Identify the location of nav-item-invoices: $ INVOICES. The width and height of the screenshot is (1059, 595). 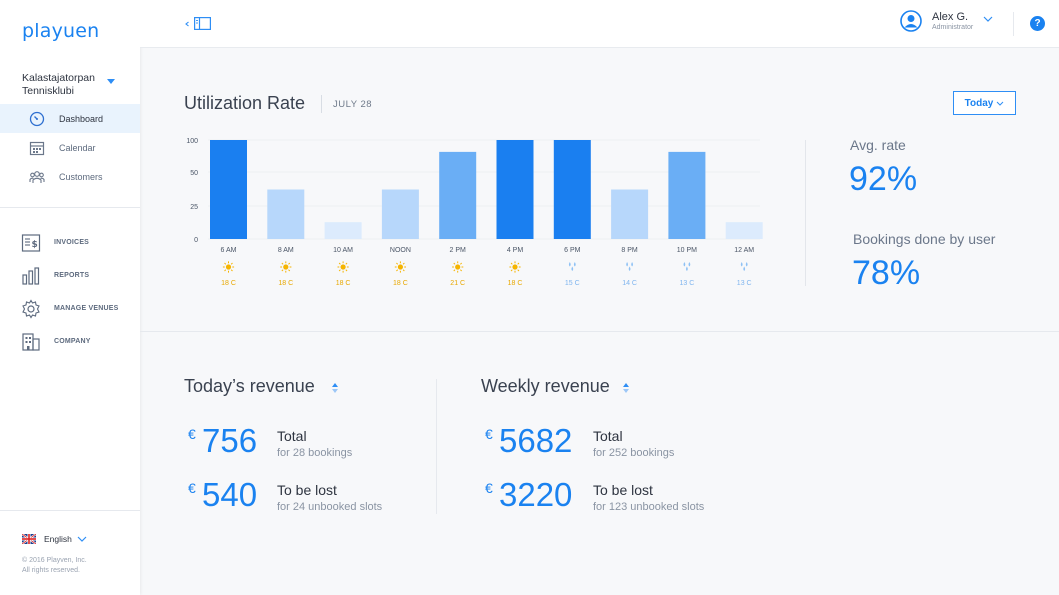
(70, 242).